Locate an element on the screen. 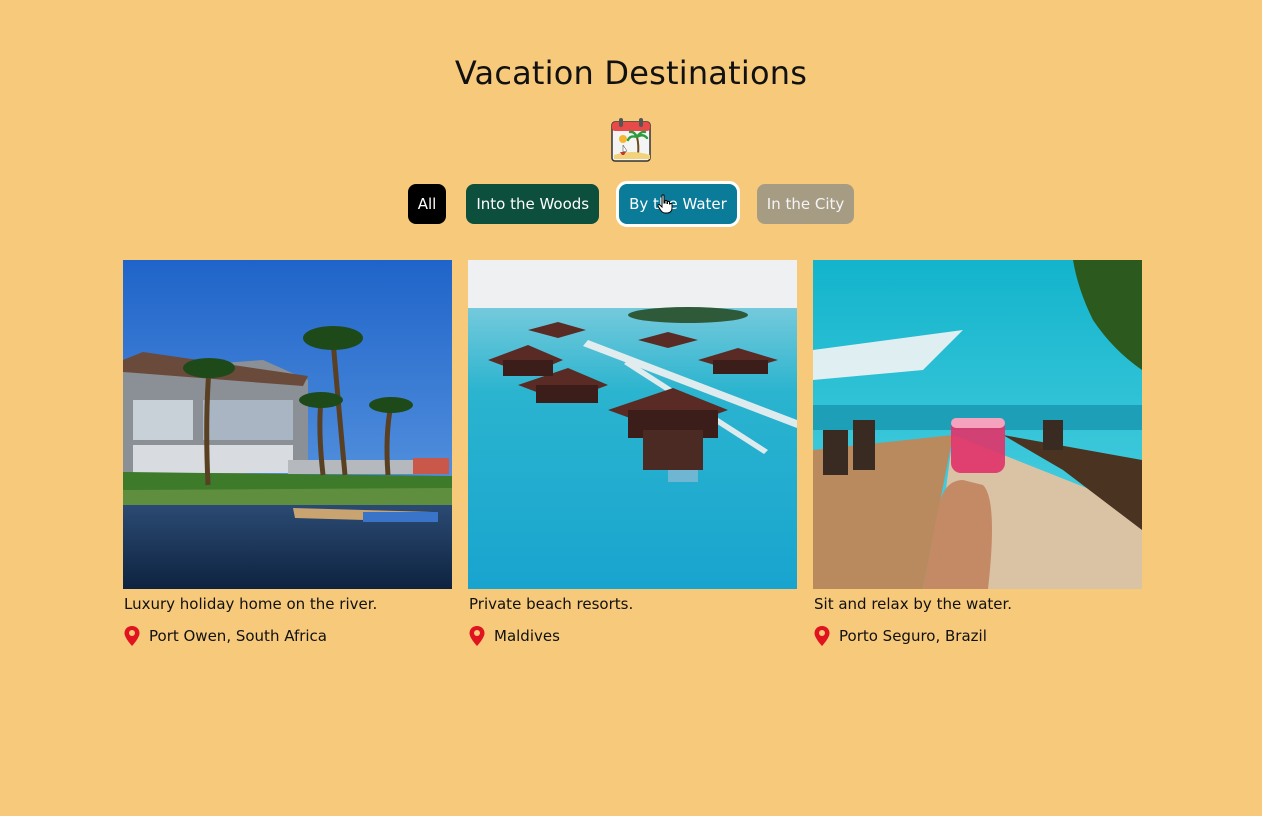 Image resolution: width=1262 pixels, height=816 pixels. card-location: Port Owen, South Africa is located at coordinates (287, 636).